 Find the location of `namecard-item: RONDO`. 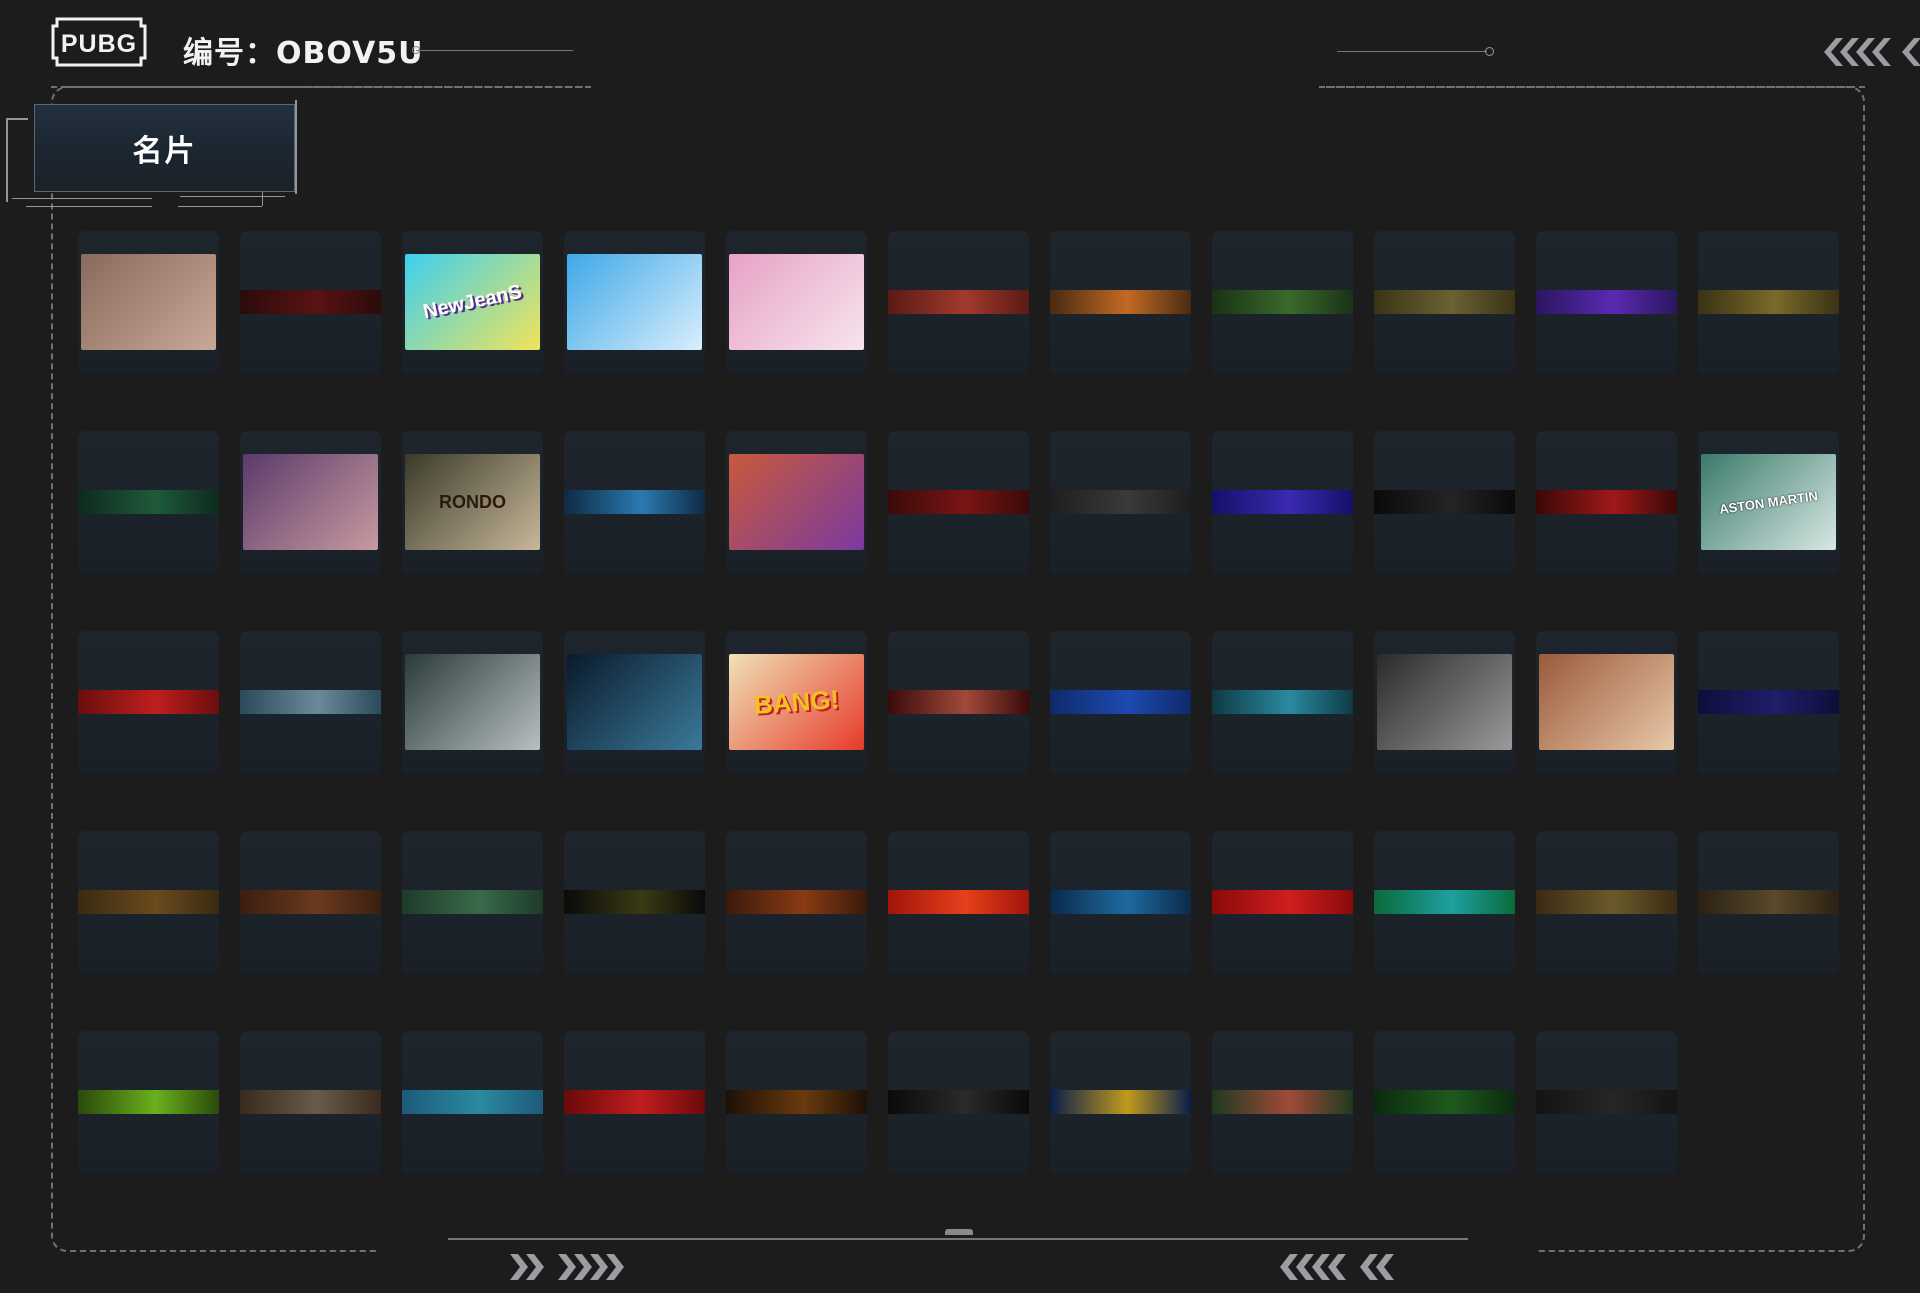

namecard-item: RONDO is located at coordinates (472, 502).